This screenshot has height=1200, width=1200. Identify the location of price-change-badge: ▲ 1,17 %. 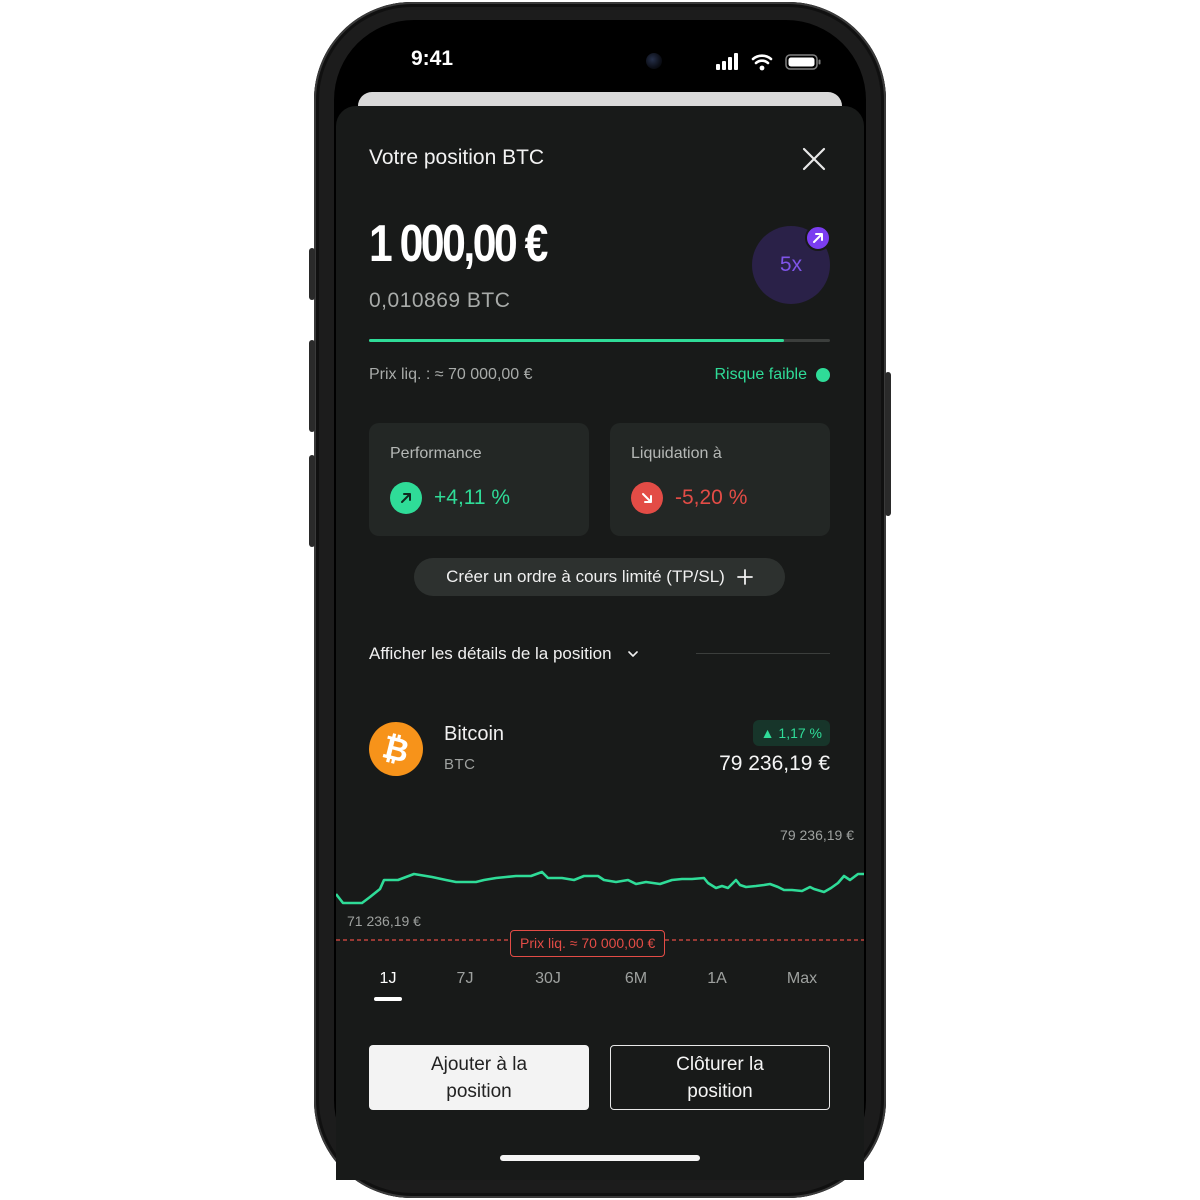
(791, 733).